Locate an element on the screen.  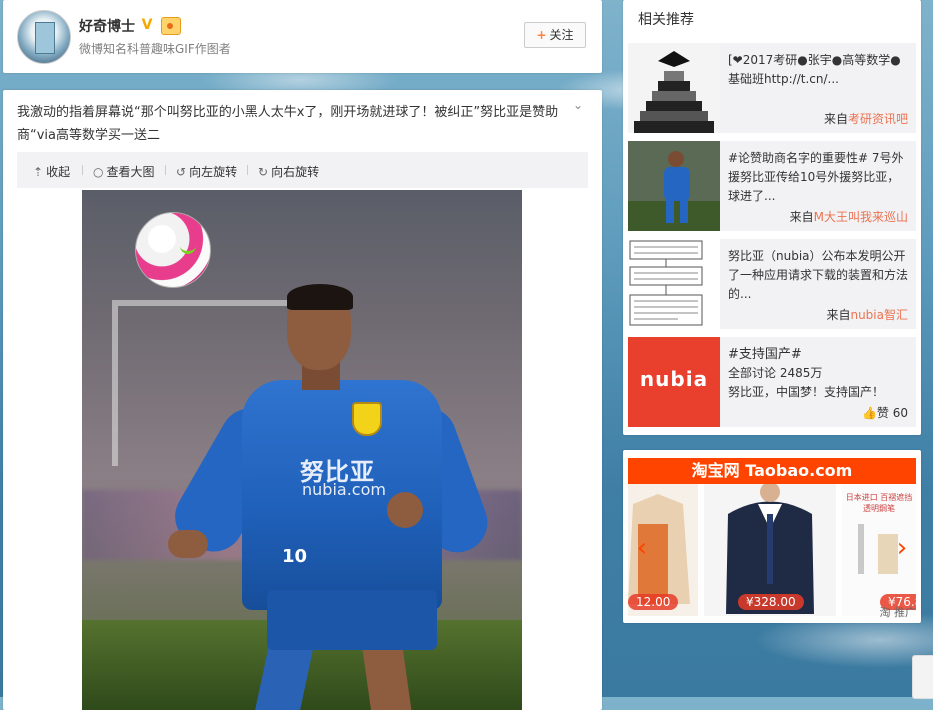
topic-title: #支持国产# is located at coordinates (819, 354).